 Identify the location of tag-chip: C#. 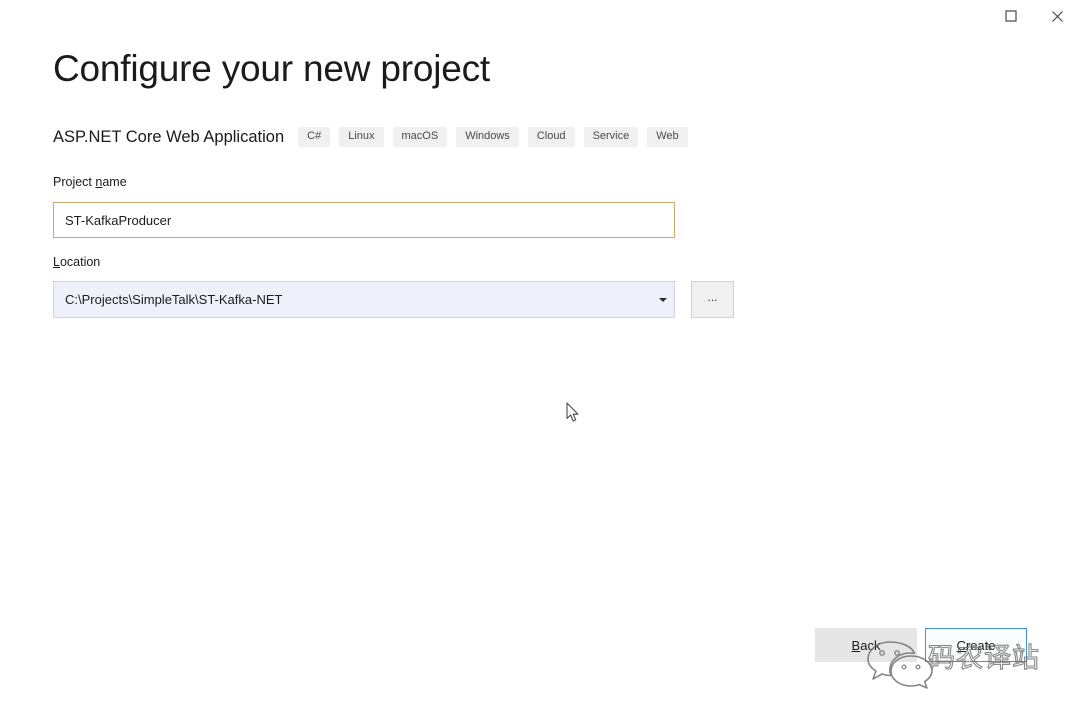
(314, 137).